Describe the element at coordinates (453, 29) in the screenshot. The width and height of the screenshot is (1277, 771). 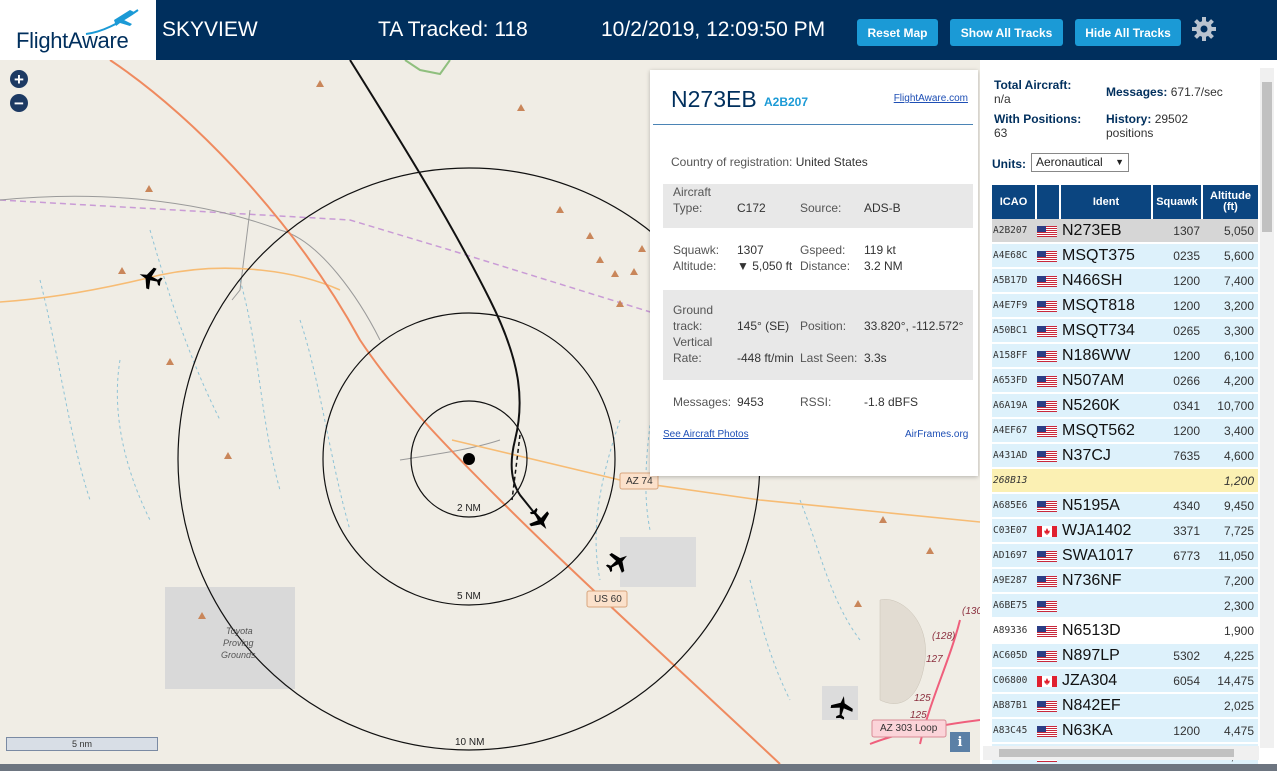
I see `tracked-count: TA Tracked: 118` at that location.